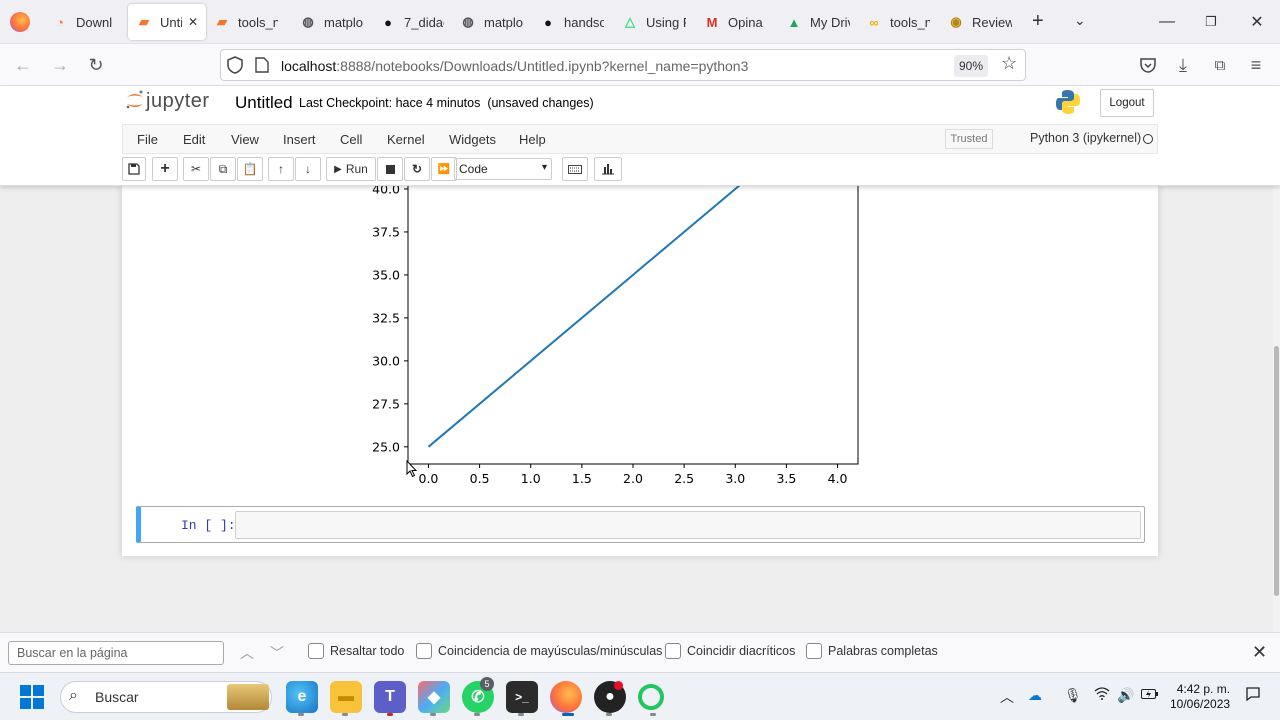 The height and width of the screenshot is (720, 1280). What do you see at coordinates (712, 22) in the screenshot?
I see `gmail-icon: M` at bounding box center [712, 22].